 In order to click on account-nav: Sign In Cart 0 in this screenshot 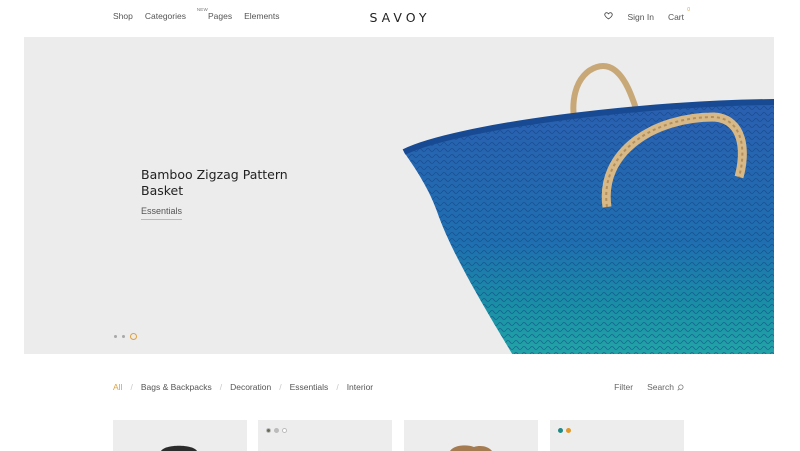, I will do `click(647, 14)`.